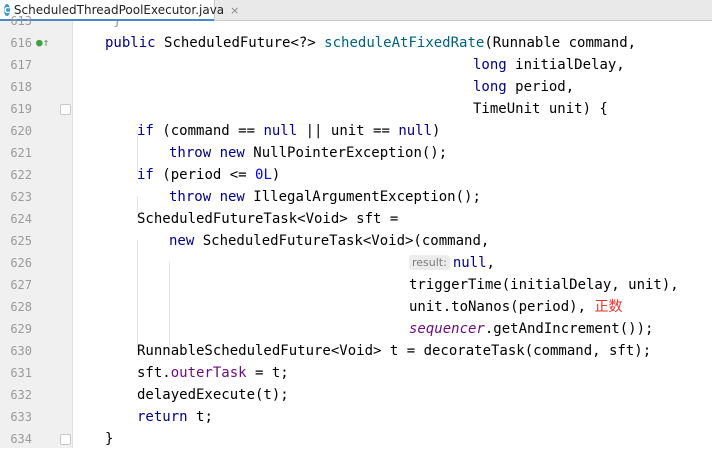 The width and height of the screenshot is (712, 450). What do you see at coordinates (21, 307) in the screenshot?
I see `line-number: 628` at bounding box center [21, 307].